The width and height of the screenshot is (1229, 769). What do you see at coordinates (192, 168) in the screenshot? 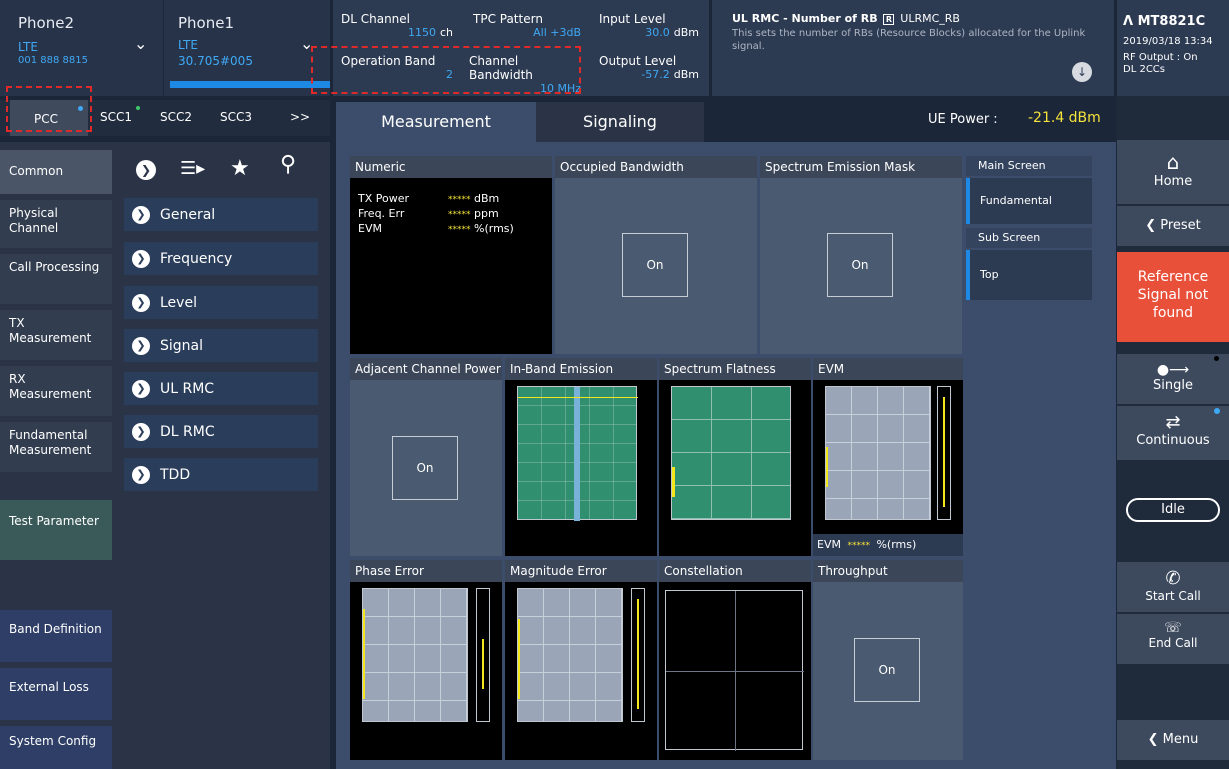
I see `list-play-icon: ☰▸` at bounding box center [192, 168].